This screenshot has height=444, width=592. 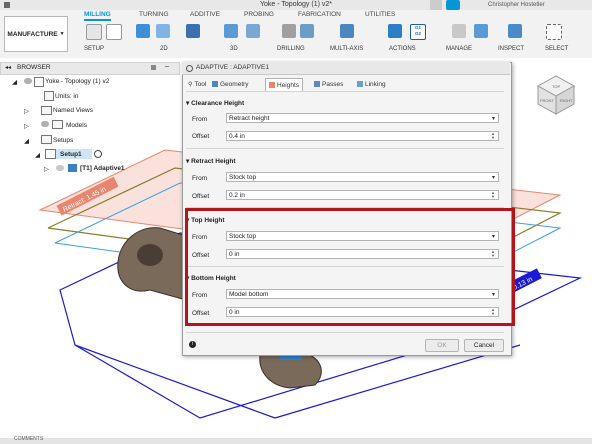 I want to click on group-setup: SETUP, so click(x=94, y=49).